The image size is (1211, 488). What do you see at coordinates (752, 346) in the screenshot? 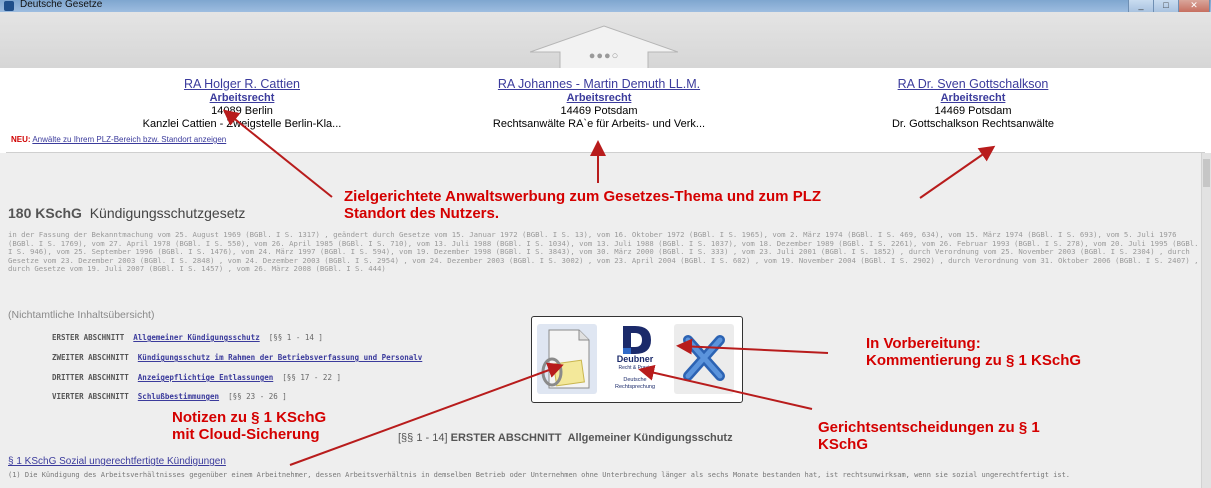
I see `arrow-to-commentary` at bounding box center [752, 346].